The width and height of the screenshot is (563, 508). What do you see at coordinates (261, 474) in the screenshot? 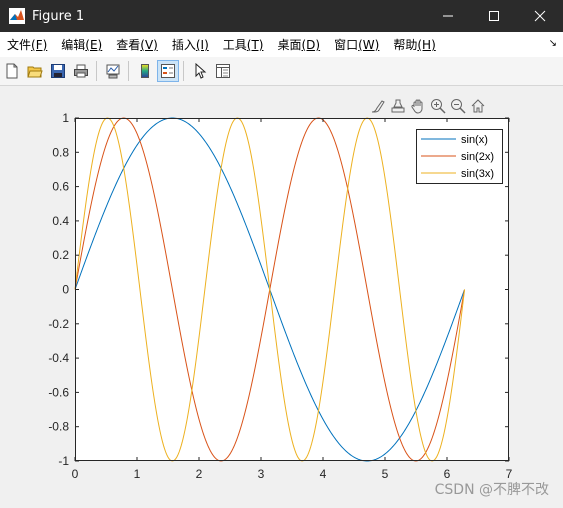
I see `x-tick-label: 3` at bounding box center [261, 474].